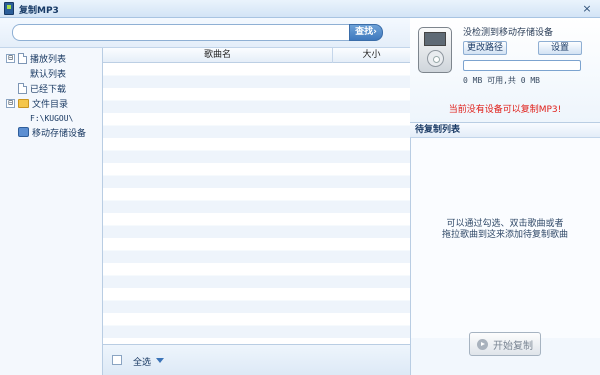 This screenshot has height=375, width=600. Describe the element at coordinates (508, 33) in the screenshot. I see `device-status-text: 没检测到移动存储设备` at that location.